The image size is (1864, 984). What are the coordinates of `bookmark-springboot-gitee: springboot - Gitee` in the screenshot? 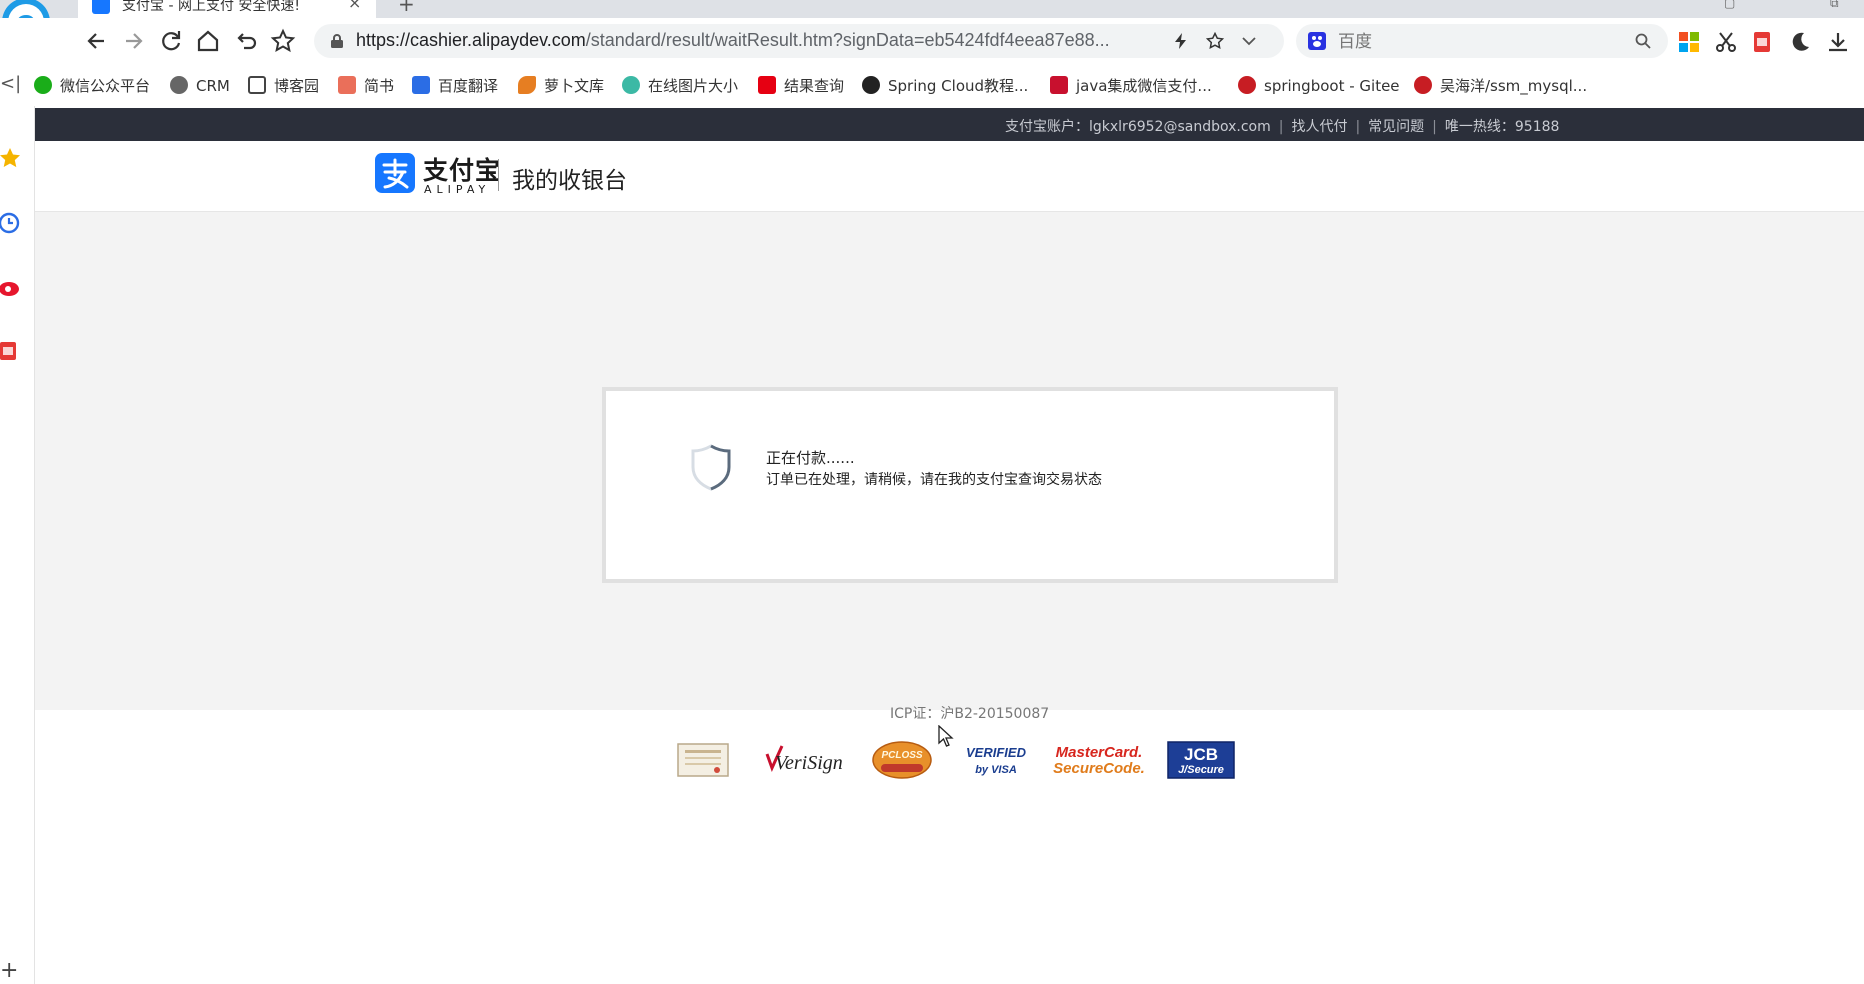 It's located at (1319, 86).